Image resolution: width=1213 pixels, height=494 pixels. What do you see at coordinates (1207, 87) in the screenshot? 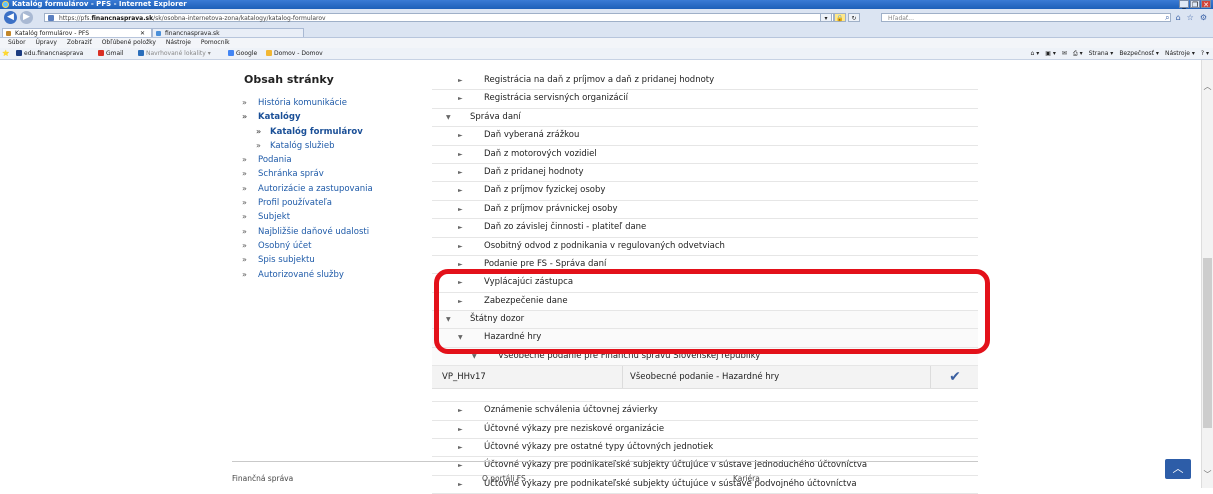
I see `scroll-up-arrow-icon: ︿` at bounding box center [1207, 87].